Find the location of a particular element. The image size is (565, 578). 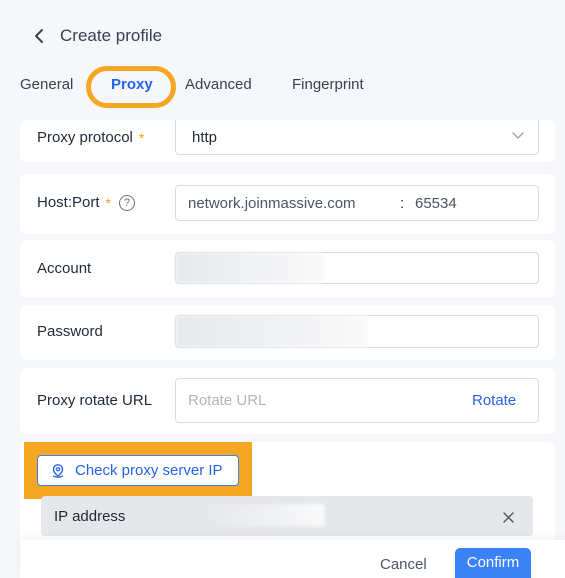

redacted-account is located at coordinates (250, 268).